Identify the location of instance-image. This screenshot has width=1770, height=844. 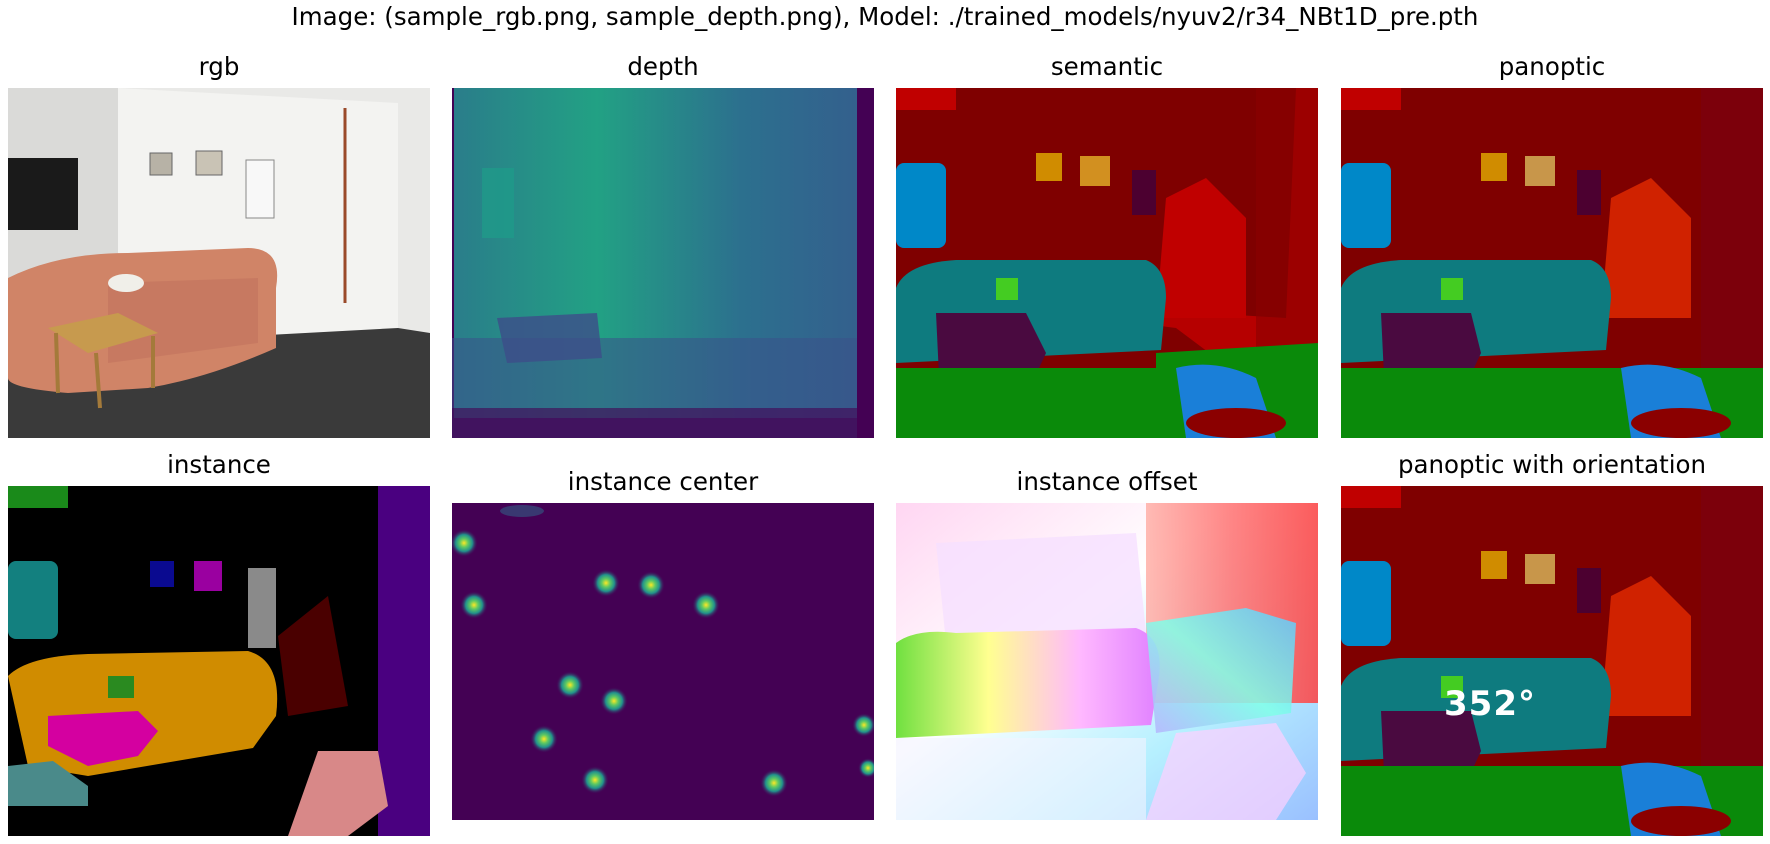
(219, 661).